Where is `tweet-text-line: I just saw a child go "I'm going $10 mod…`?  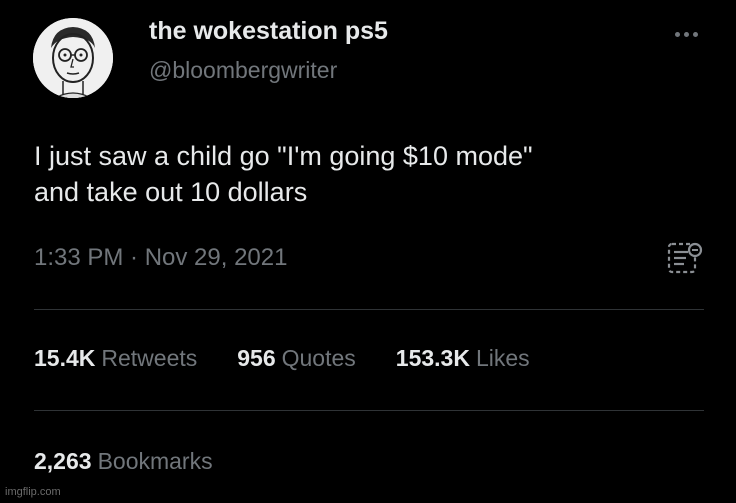 tweet-text-line: I just saw a child go "I'm going $10 mod… is located at coordinates (283, 156).